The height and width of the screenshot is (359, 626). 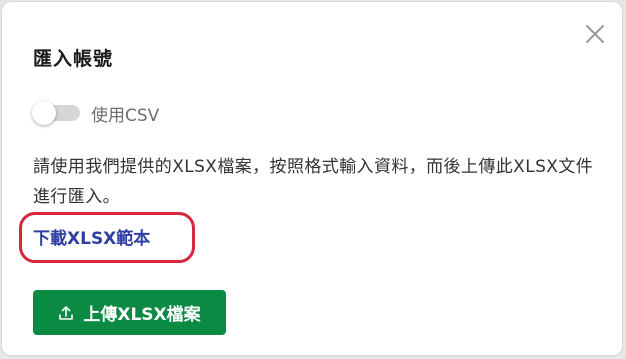 What do you see at coordinates (142, 315) in the screenshot?
I see `upload-button-label: 上傳XLSX檔案` at bounding box center [142, 315].